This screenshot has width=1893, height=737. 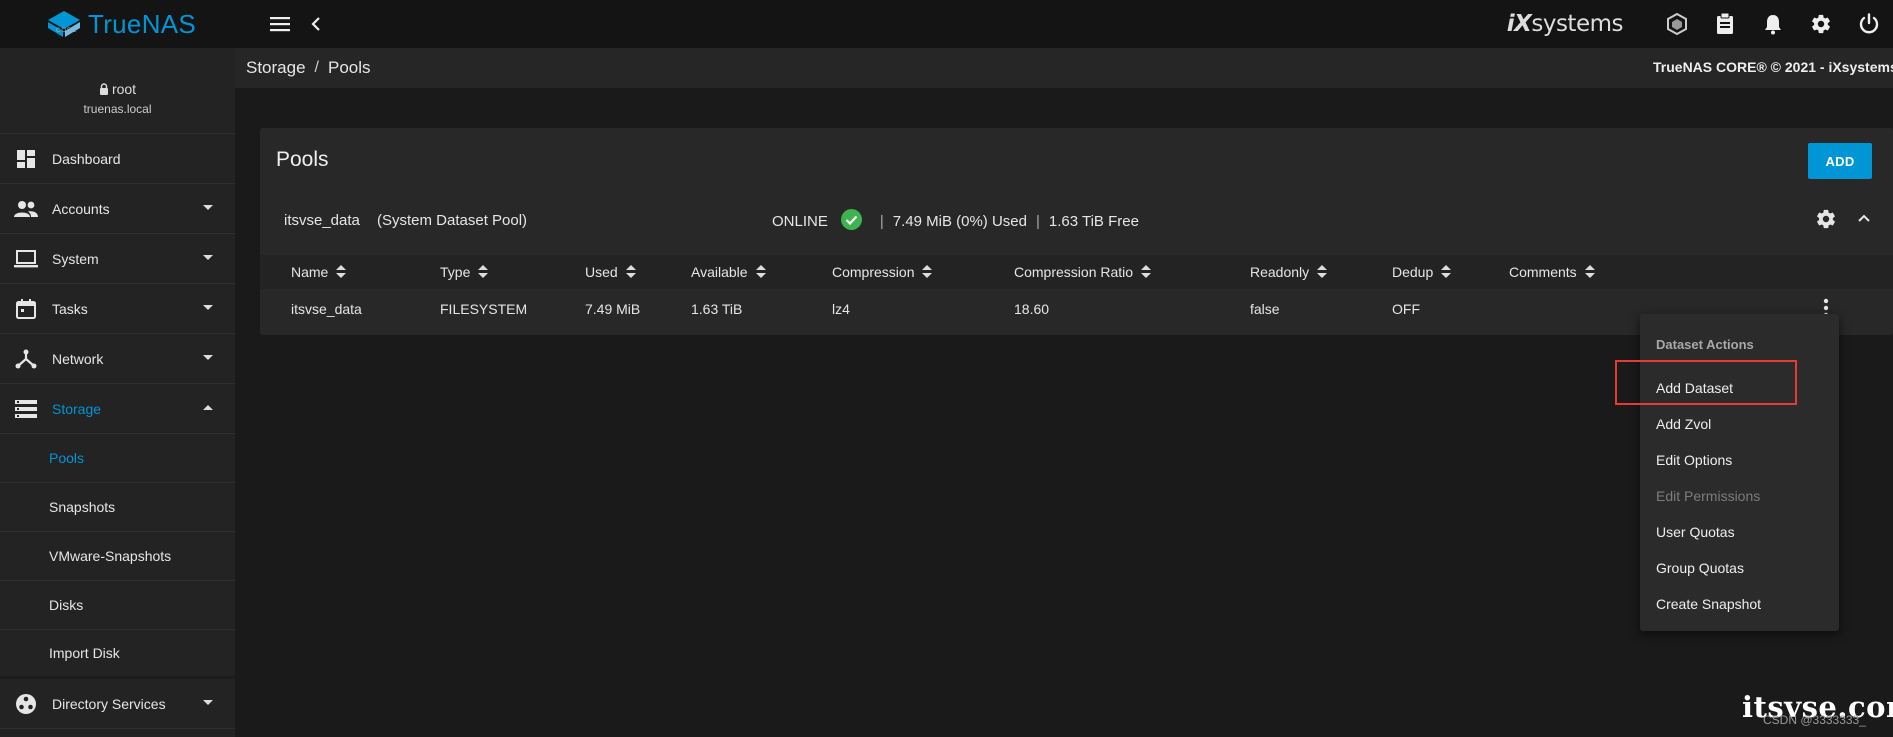 What do you see at coordinates (464, 272) in the screenshot?
I see `col-header-type: Type` at bounding box center [464, 272].